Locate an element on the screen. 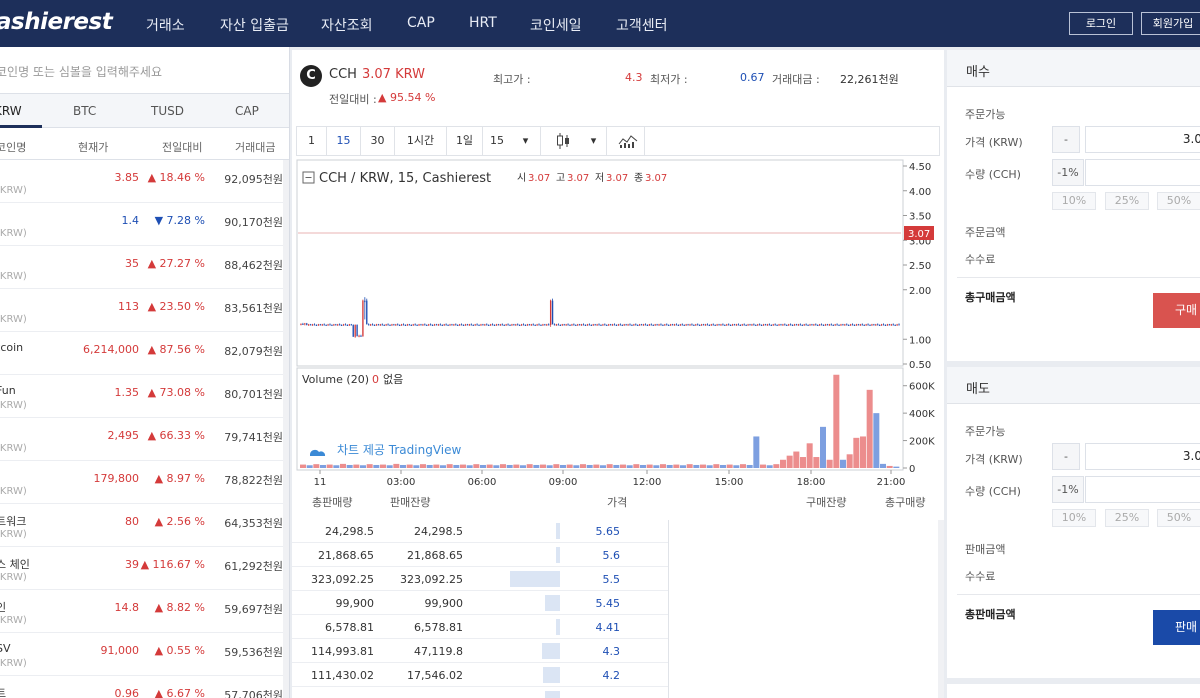 The image size is (1200, 698). interval-1h-button: 1시간 is located at coordinates (421, 141).